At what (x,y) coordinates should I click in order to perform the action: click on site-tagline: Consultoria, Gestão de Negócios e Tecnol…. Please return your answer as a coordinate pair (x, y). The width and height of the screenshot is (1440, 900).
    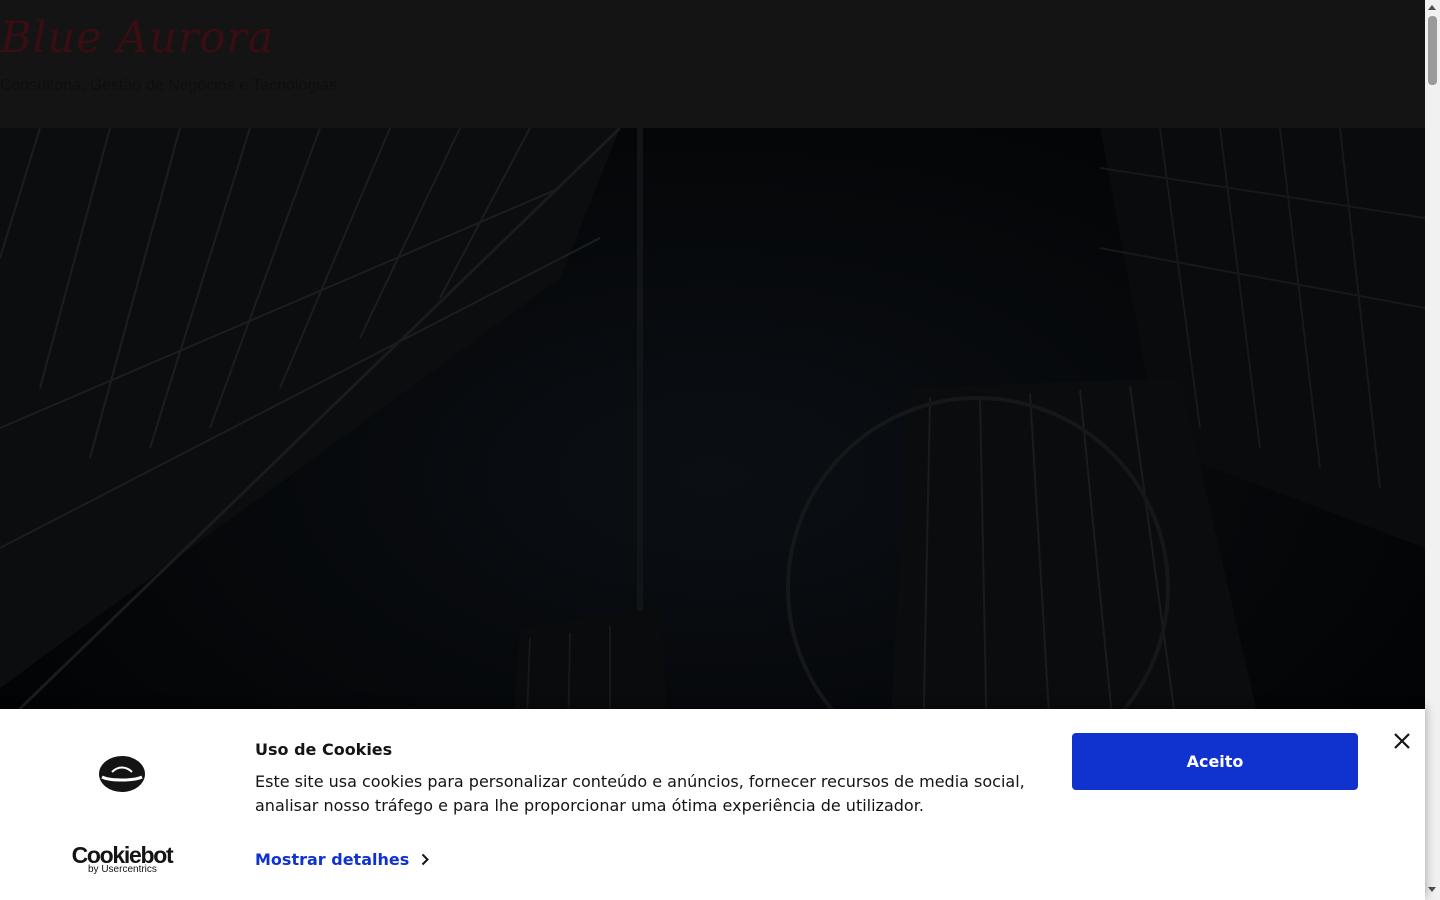
    Looking at the image, I should click on (168, 85).